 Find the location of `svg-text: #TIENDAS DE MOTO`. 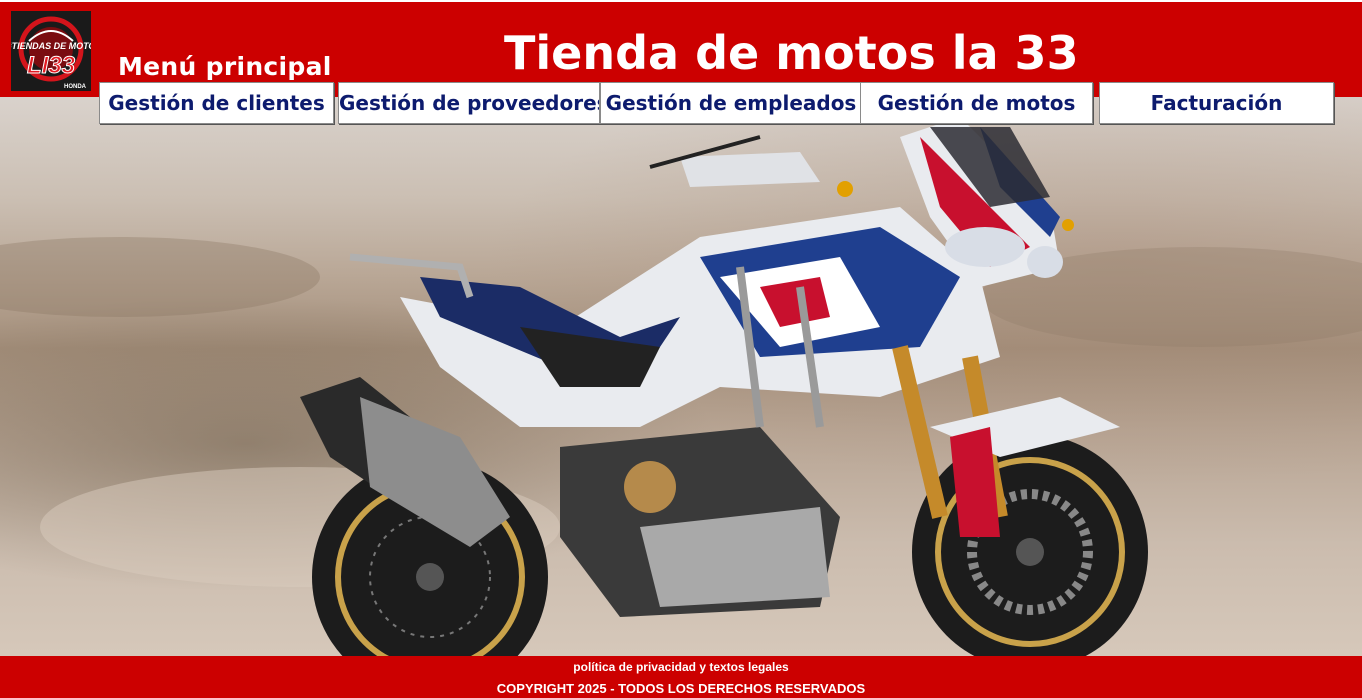

svg-text: #TIENDAS DE MOTO is located at coordinates (51, 46).